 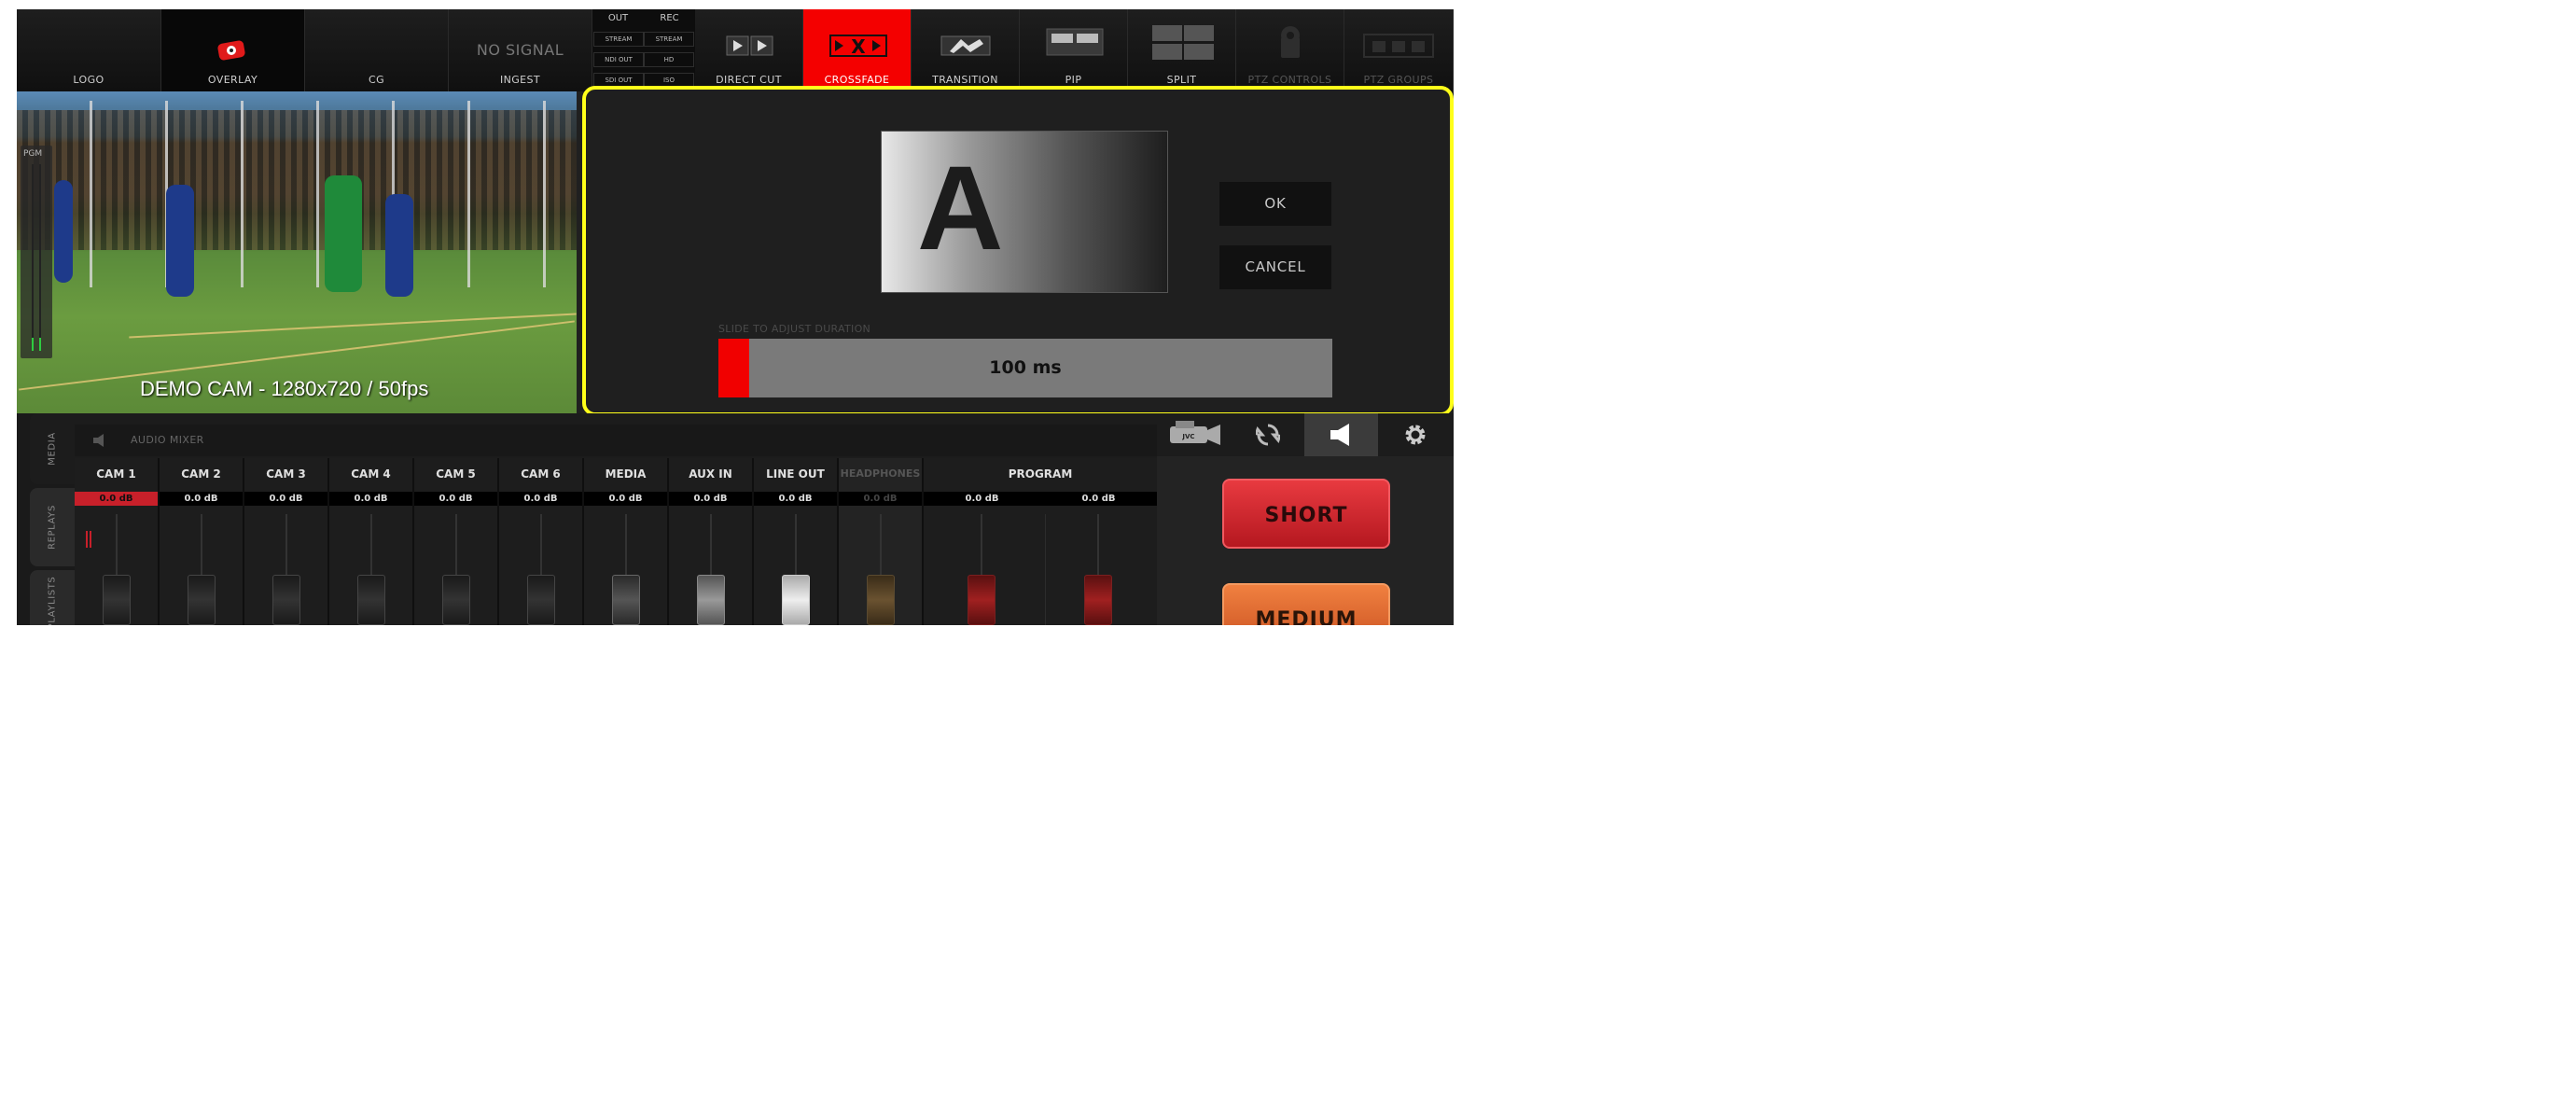 I want to click on tab-media: MEDIA, so click(x=52, y=449).